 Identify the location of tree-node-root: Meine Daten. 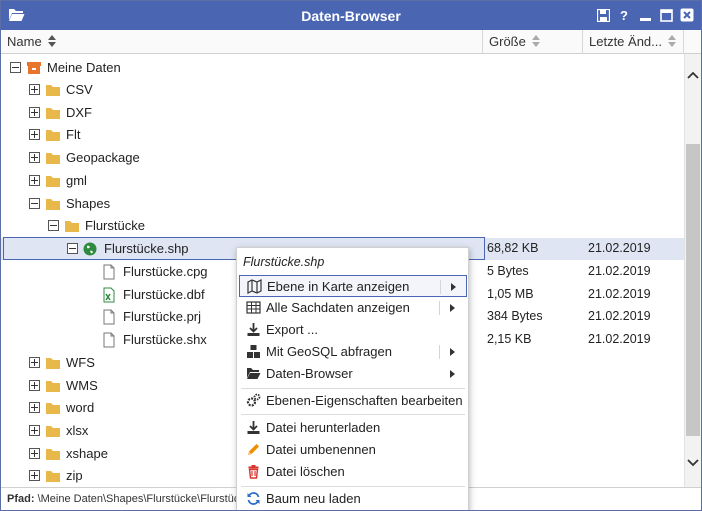
(342, 68).